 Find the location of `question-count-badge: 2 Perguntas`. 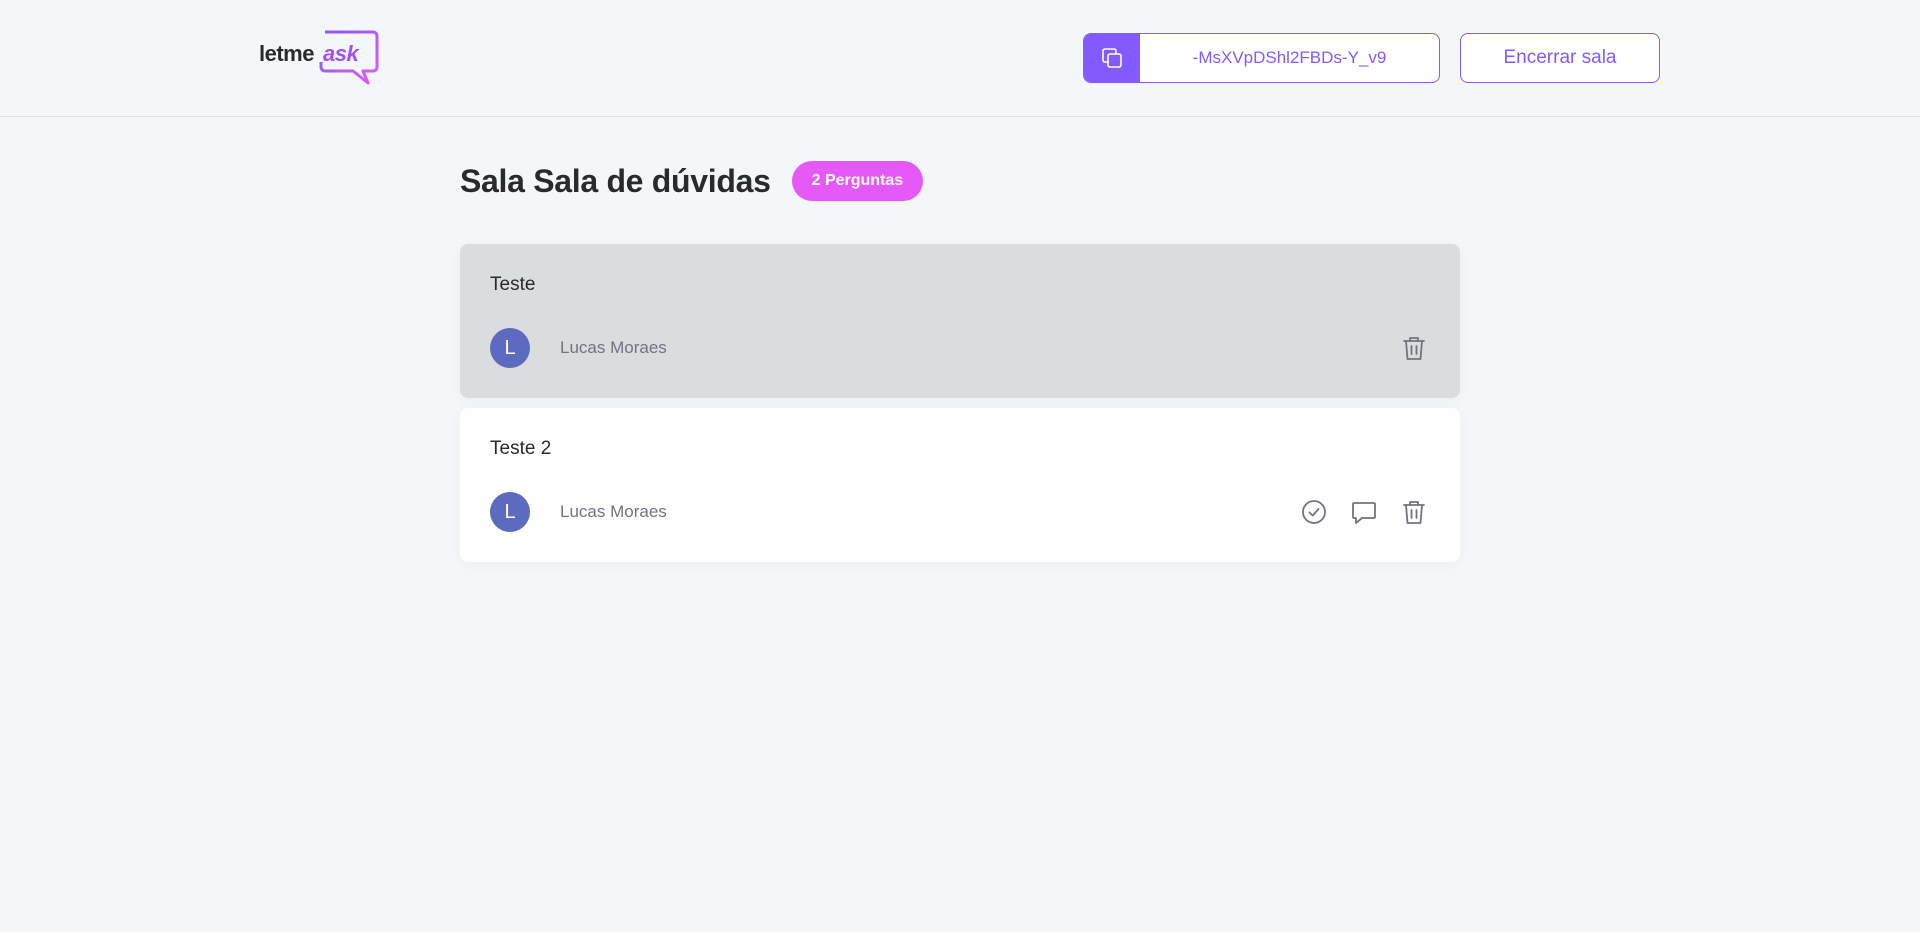

question-count-badge: 2 Perguntas is located at coordinates (857, 181).